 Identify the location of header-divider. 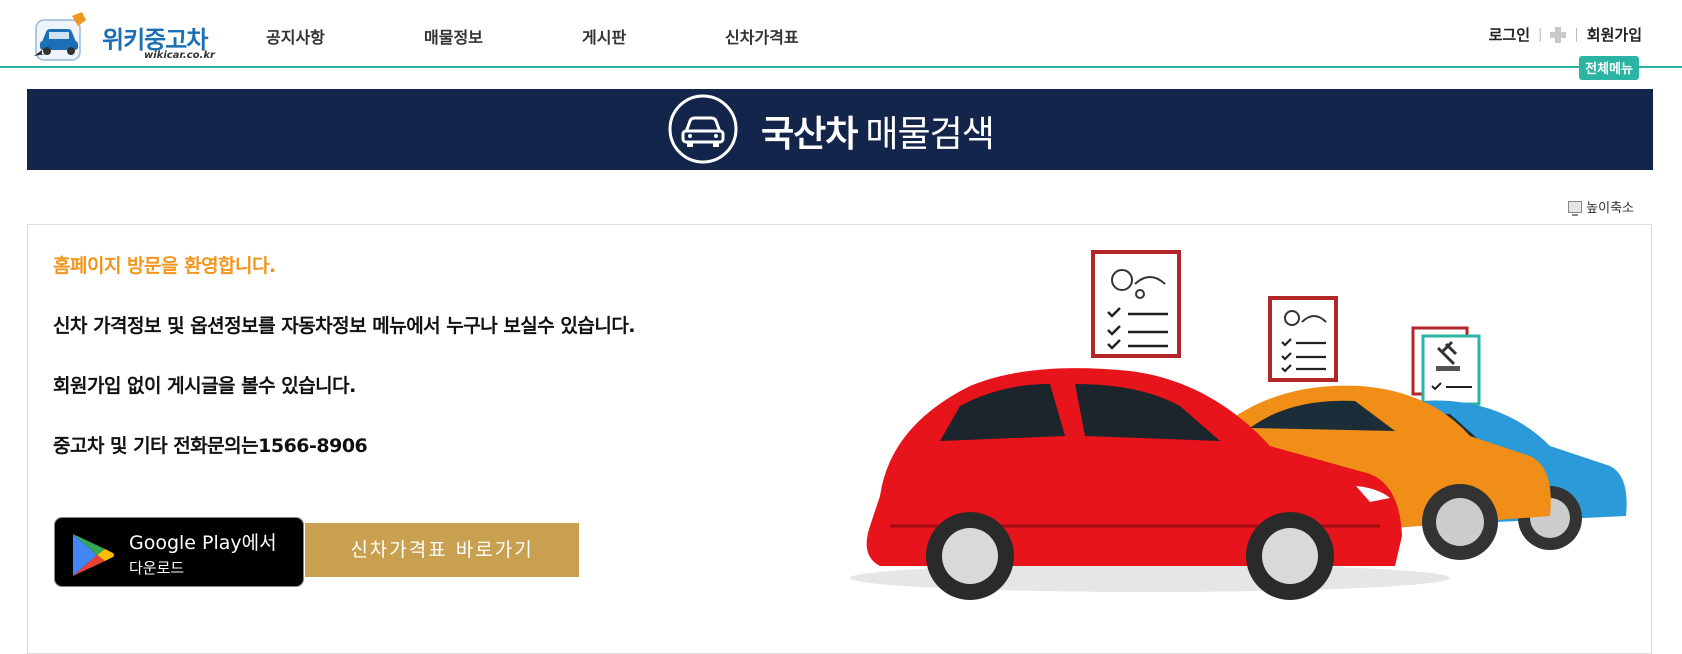
(841, 67).